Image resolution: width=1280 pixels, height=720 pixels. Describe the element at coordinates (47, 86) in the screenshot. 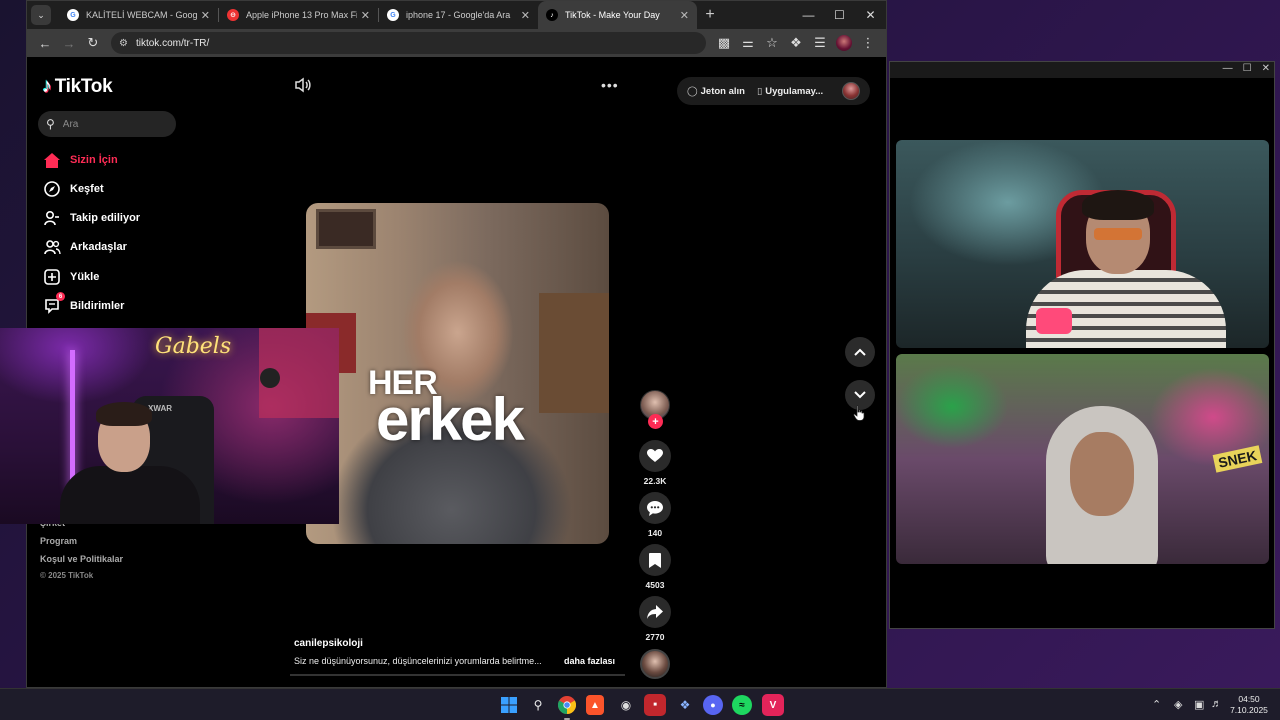

I see `tiktok-note-icon: ♪` at that location.